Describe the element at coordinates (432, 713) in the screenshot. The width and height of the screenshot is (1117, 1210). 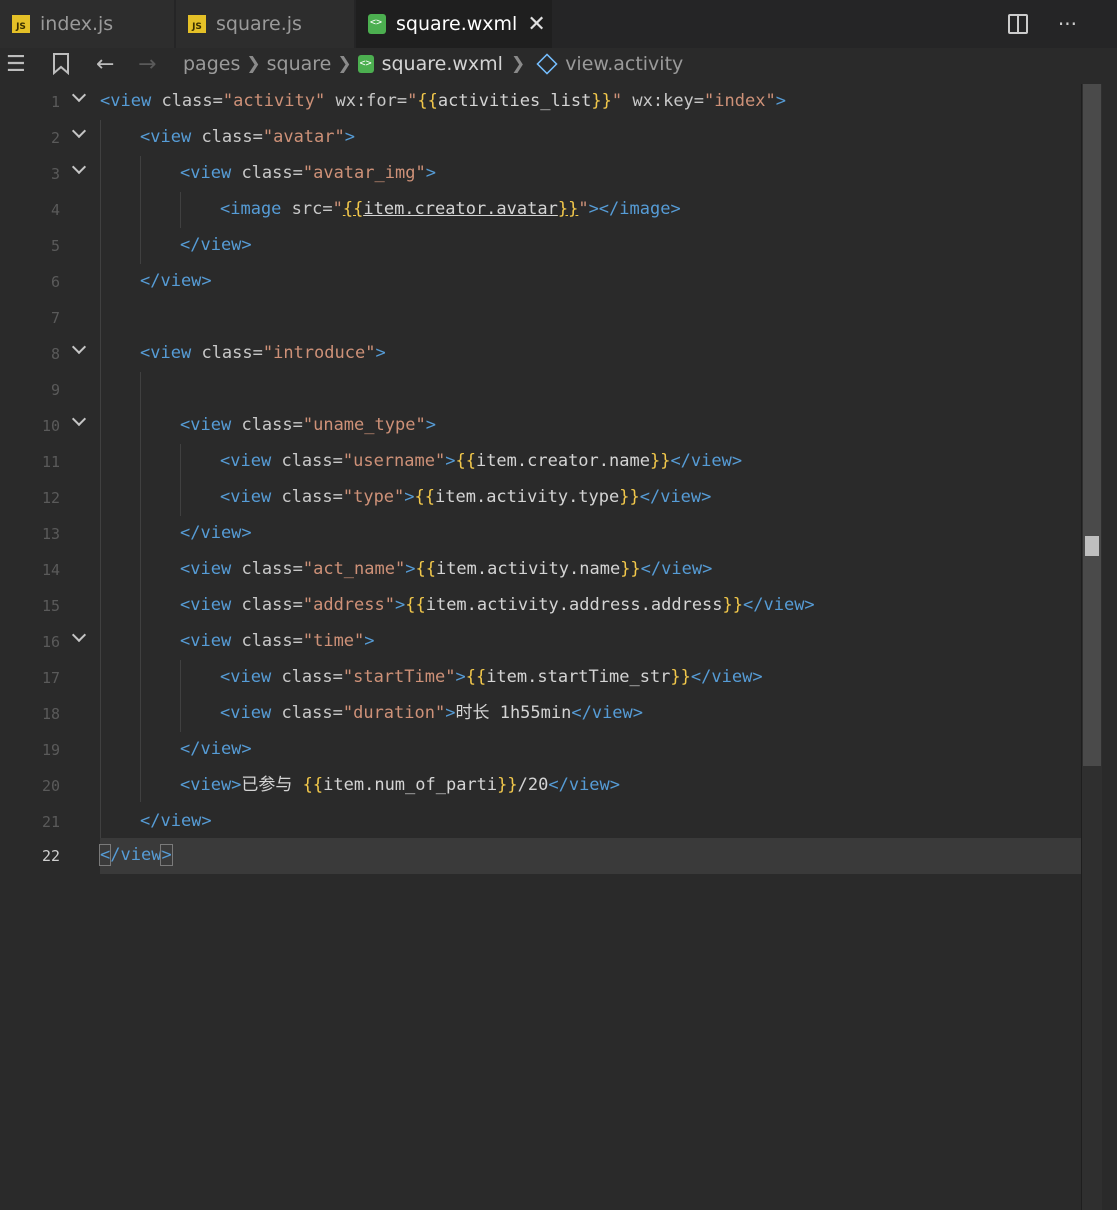
I see `code-text: <view class="duration">时长 1h55min</view>` at that location.